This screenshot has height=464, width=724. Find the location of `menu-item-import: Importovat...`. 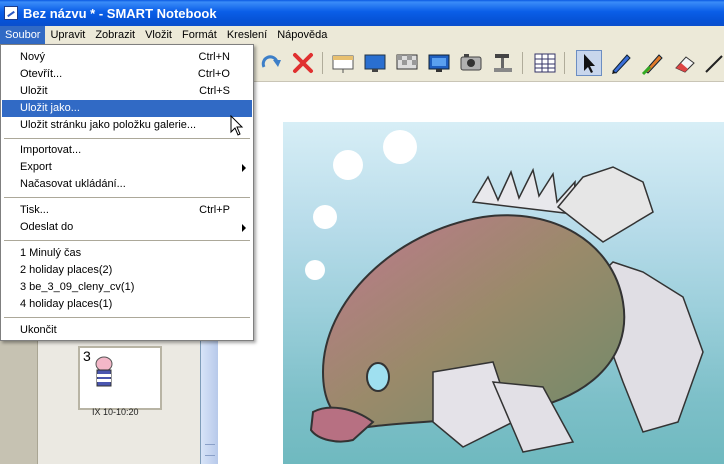

menu-item-import: Importovat... is located at coordinates (127, 150).